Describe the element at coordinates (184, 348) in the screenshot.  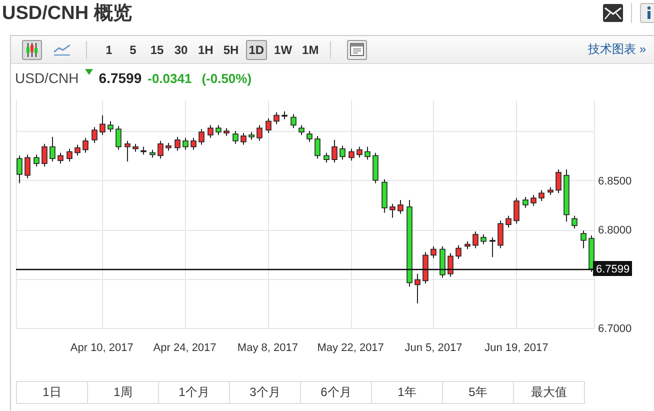
I see `axis-label: Apr 24, 2017` at that location.